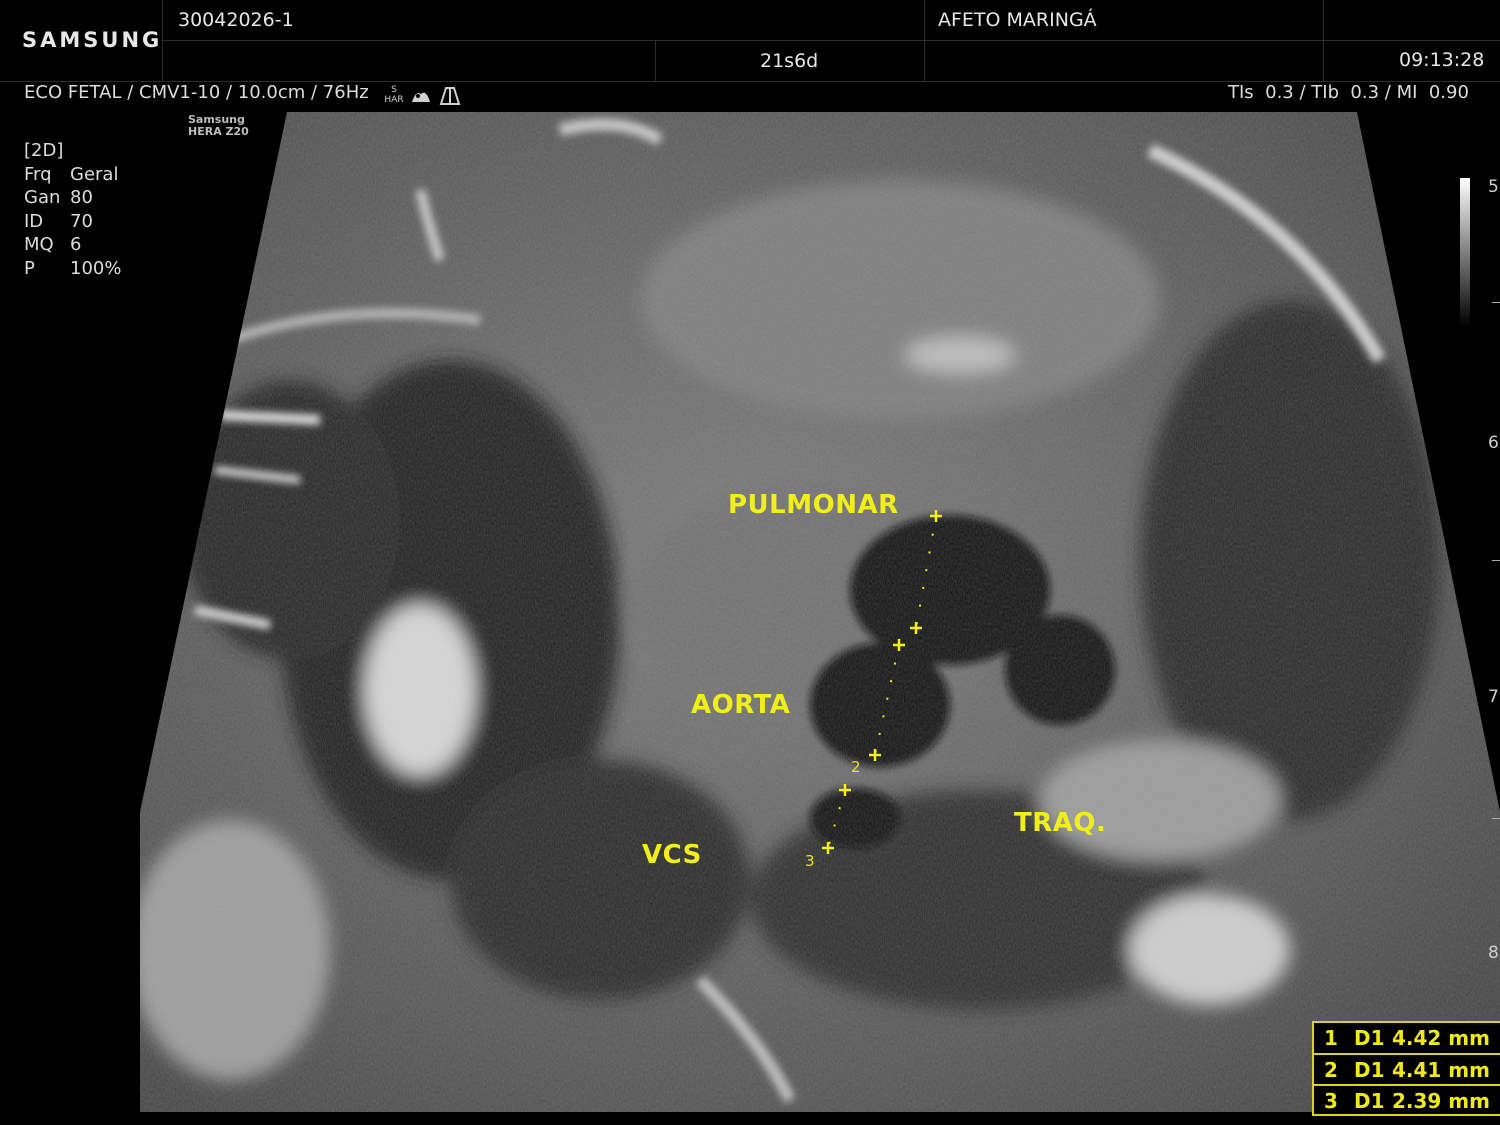 This screenshot has height=1125, width=1500. What do you see at coordinates (450, 98) in the screenshot?
I see `sector-icon` at bounding box center [450, 98].